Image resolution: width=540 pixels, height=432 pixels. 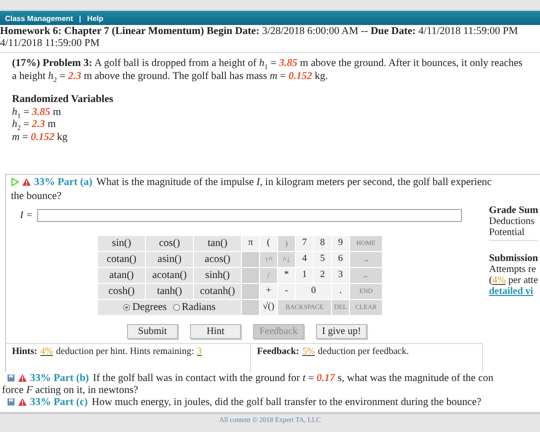 I want to click on radio-label: Radians, so click(x=199, y=307).